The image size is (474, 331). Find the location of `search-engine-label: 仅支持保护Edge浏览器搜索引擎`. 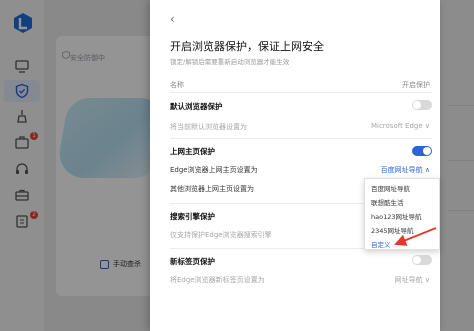

search-engine-label: 仅支持保护Edge浏览器搜索引擎 is located at coordinates (221, 235).